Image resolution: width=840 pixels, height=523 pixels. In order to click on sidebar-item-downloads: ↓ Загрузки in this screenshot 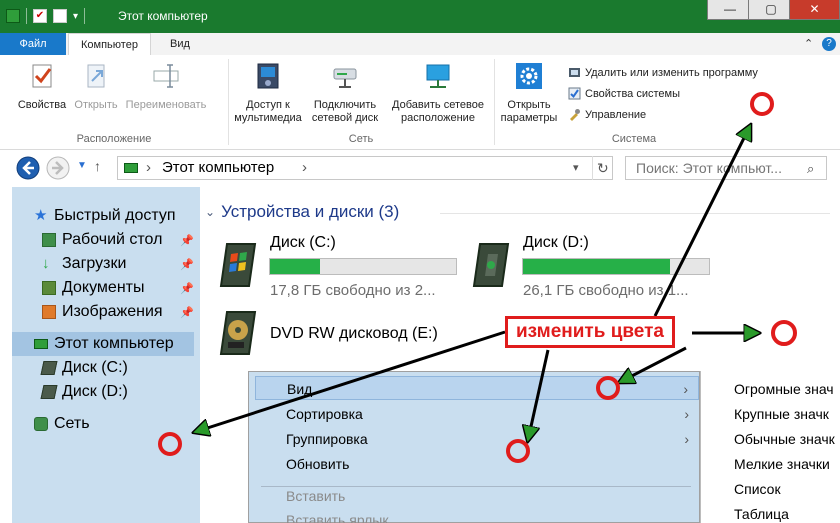, I will do `click(84, 264)`.